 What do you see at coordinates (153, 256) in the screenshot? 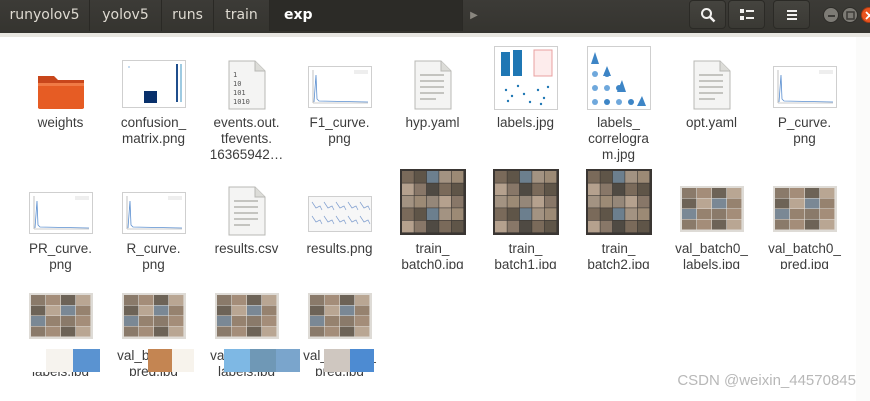
I see `file-name-label: R_curve. png` at bounding box center [153, 256].